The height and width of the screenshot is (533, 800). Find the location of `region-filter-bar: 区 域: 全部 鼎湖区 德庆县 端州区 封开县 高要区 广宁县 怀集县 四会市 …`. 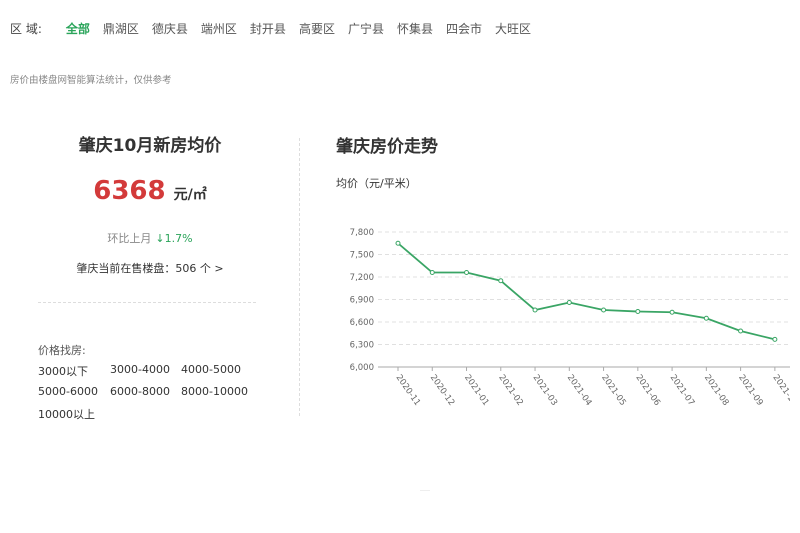

region-filter-bar: 区 域: 全部 鼎湖区 德庆县 端州区 封开县 高要区 广宁县 怀集县 四会市 … is located at coordinates (277, 28).